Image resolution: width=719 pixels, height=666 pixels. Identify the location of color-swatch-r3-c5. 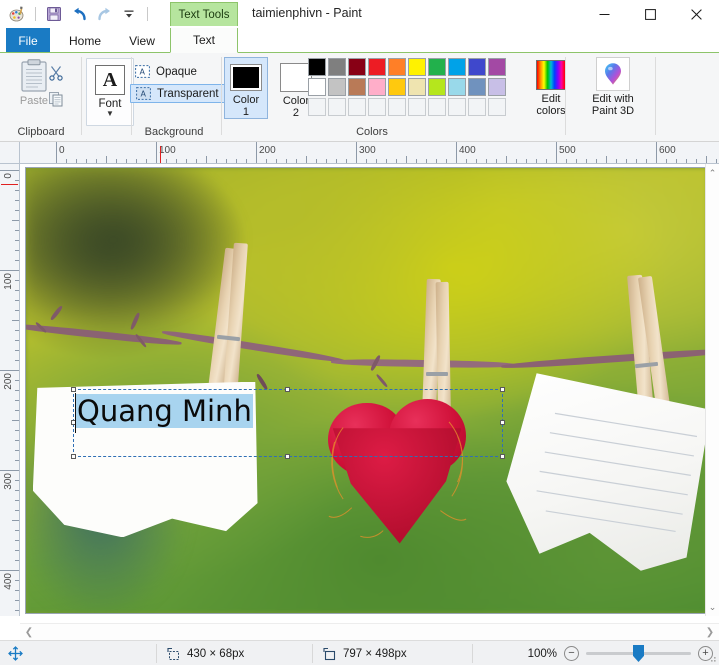
(397, 107).